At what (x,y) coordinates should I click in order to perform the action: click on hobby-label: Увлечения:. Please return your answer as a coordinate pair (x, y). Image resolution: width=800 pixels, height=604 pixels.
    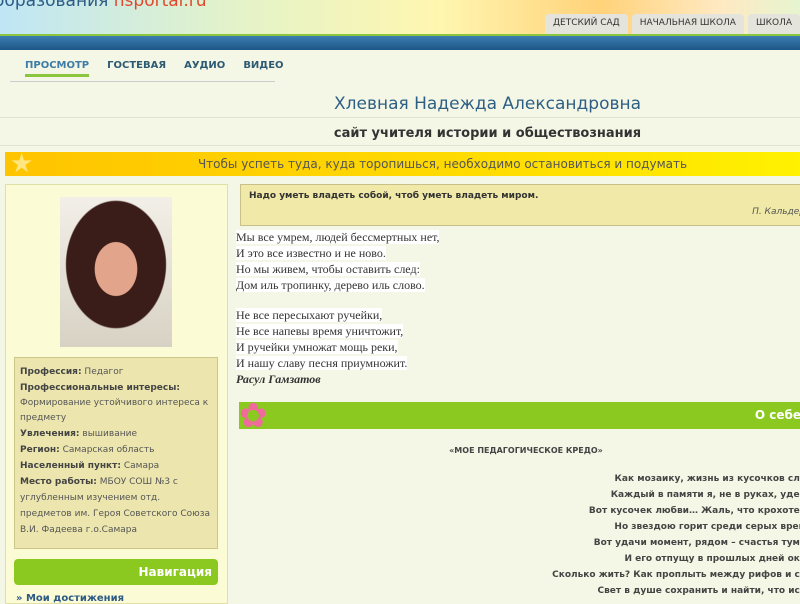
    Looking at the image, I should click on (50, 434).